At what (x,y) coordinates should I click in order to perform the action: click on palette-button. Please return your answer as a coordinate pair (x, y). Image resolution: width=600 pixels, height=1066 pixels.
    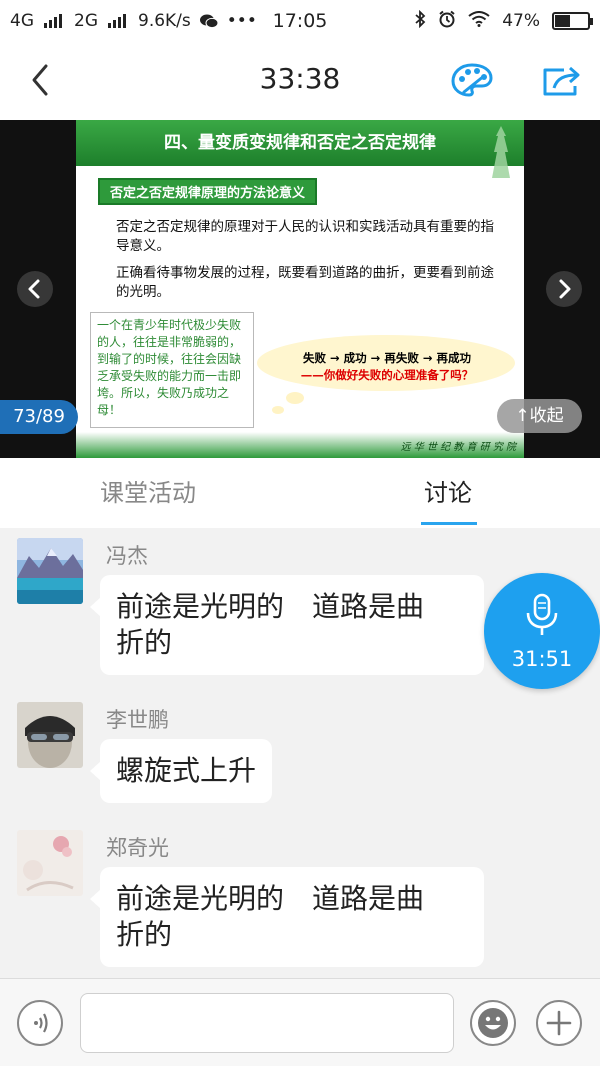
    Looking at the image, I should click on (472, 80).